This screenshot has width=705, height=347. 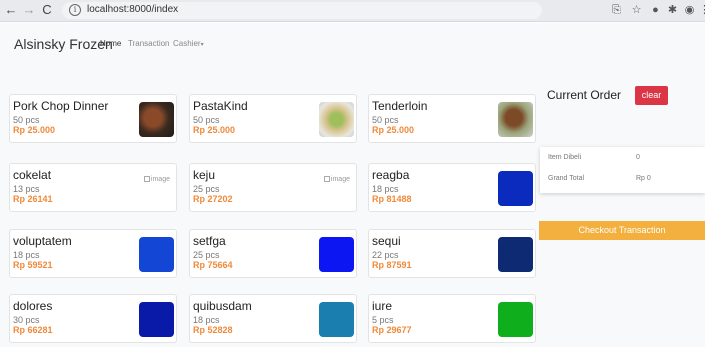 I want to click on product-card: iure 5 pcs Rp 29677, so click(x=452, y=318).